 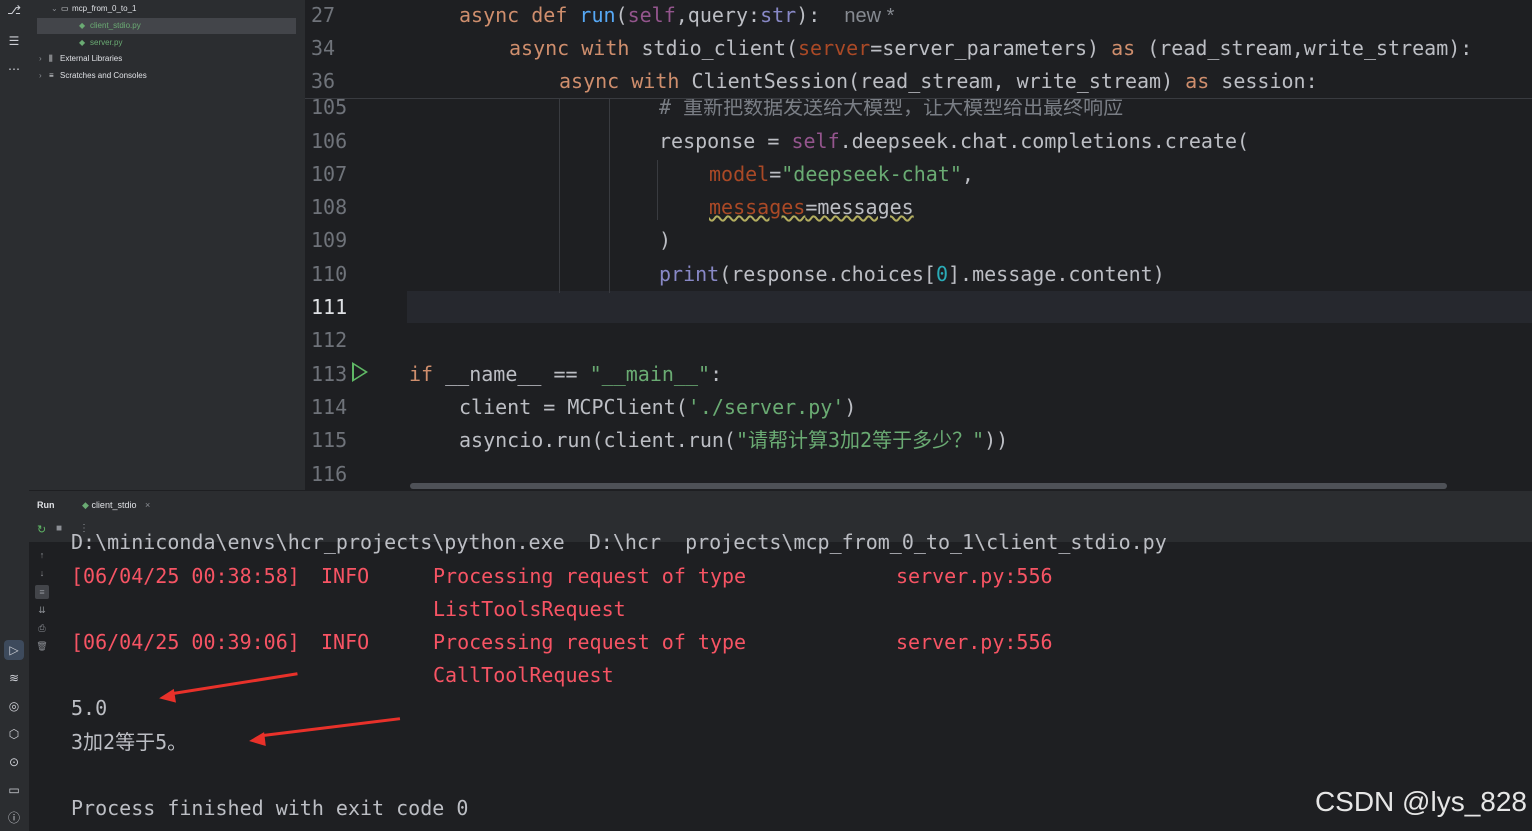 What do you see at coordinates (566, 374) in the screenshot?
I see `code-line: if __name__ == "__main__":` at bounding box center [566, 374].